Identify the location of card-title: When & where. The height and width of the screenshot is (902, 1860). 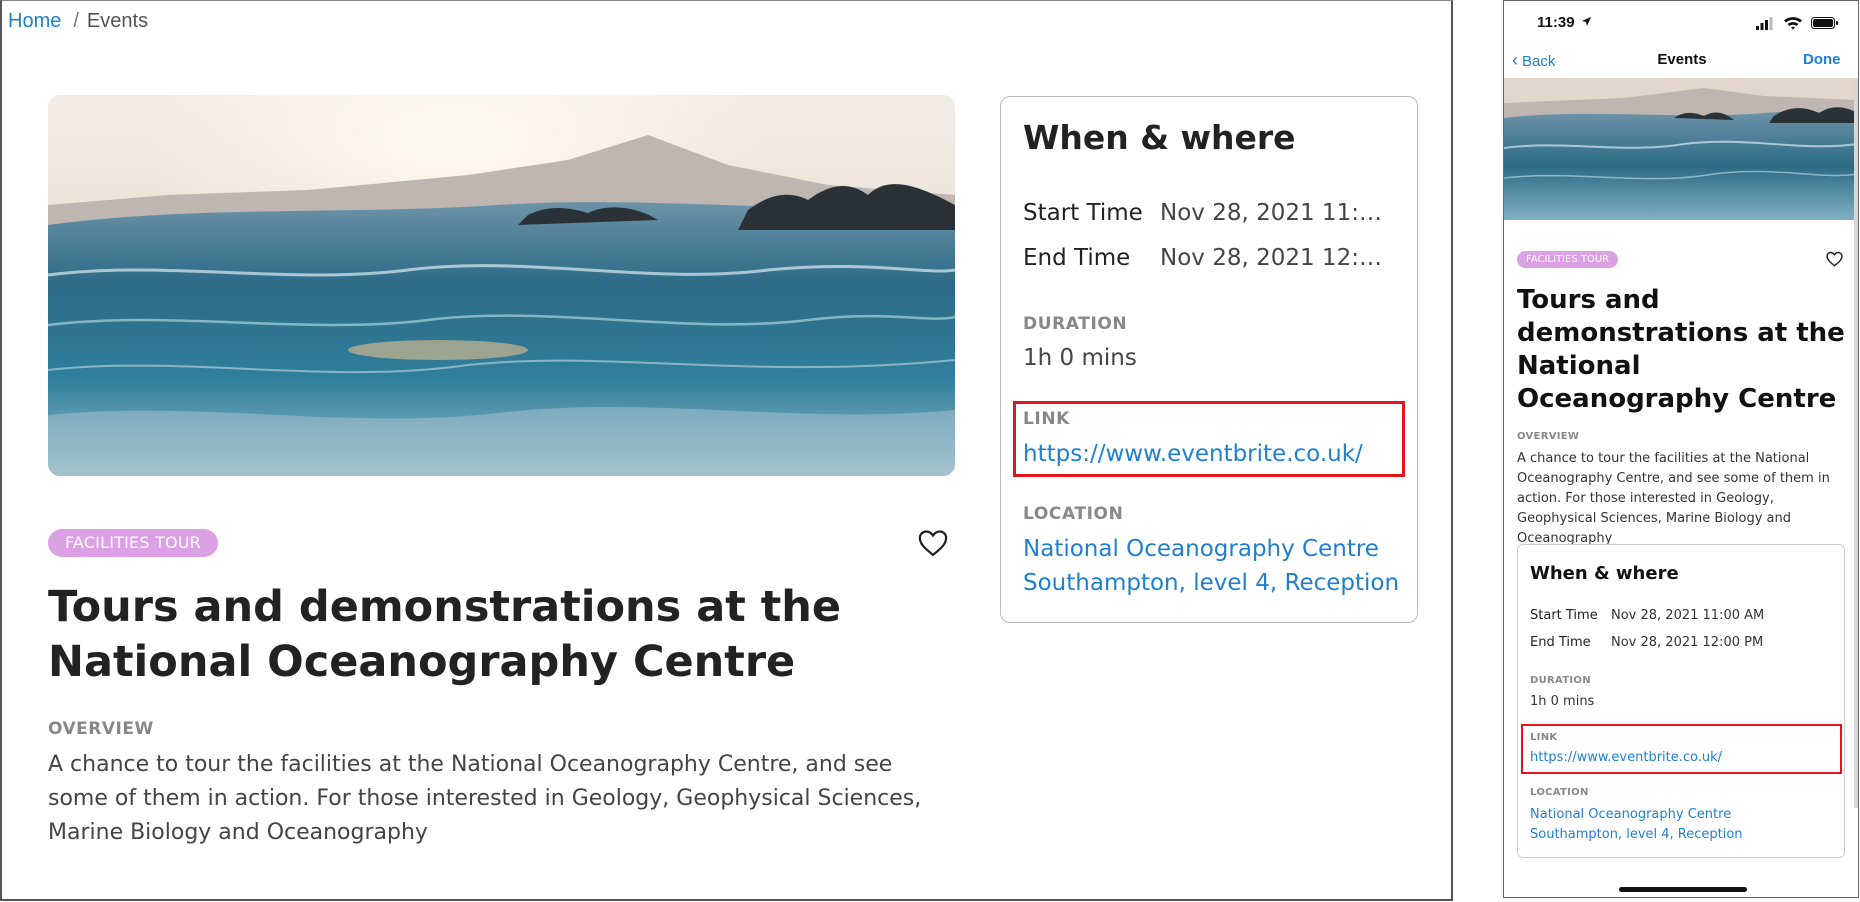
(1159, 137).